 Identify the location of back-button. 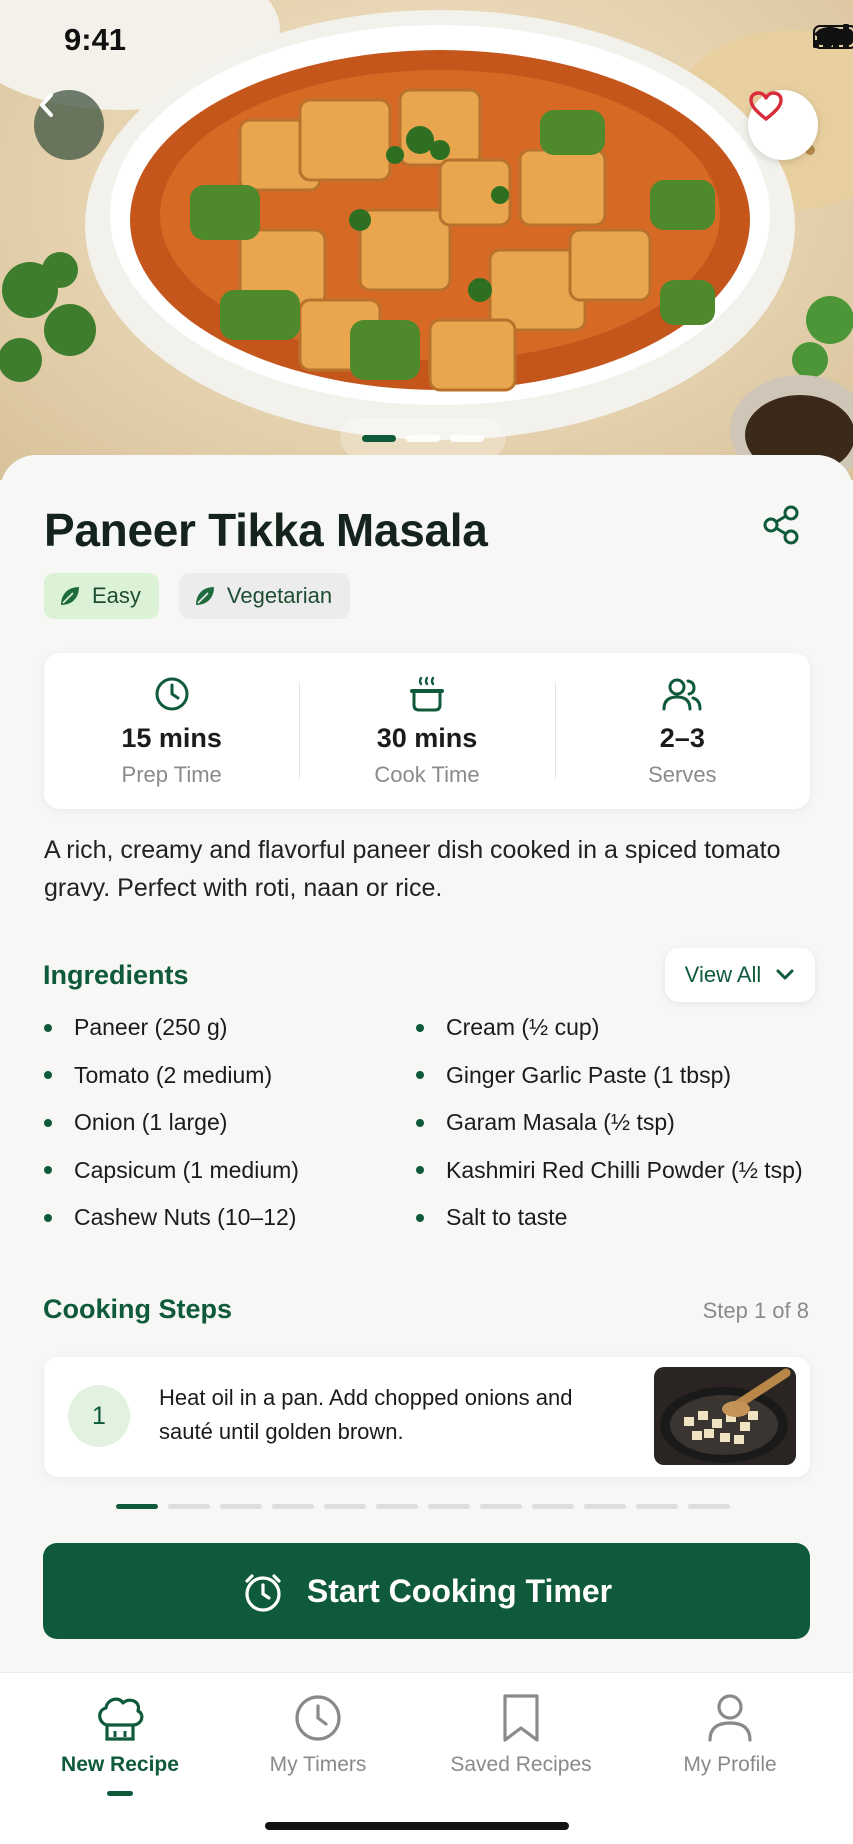
(69, 125).